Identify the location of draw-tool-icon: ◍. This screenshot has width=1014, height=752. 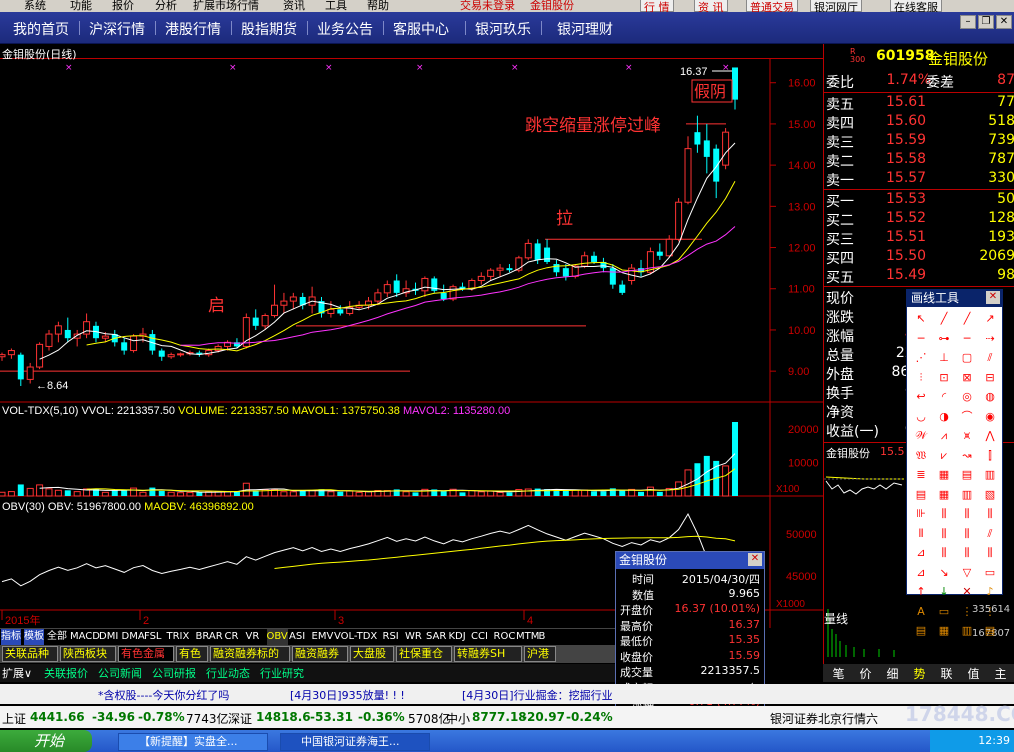
(990, 397).